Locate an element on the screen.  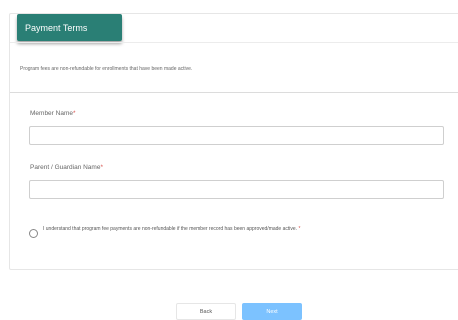
acknowledgement-checkbox is located at coordinates (33, 233).